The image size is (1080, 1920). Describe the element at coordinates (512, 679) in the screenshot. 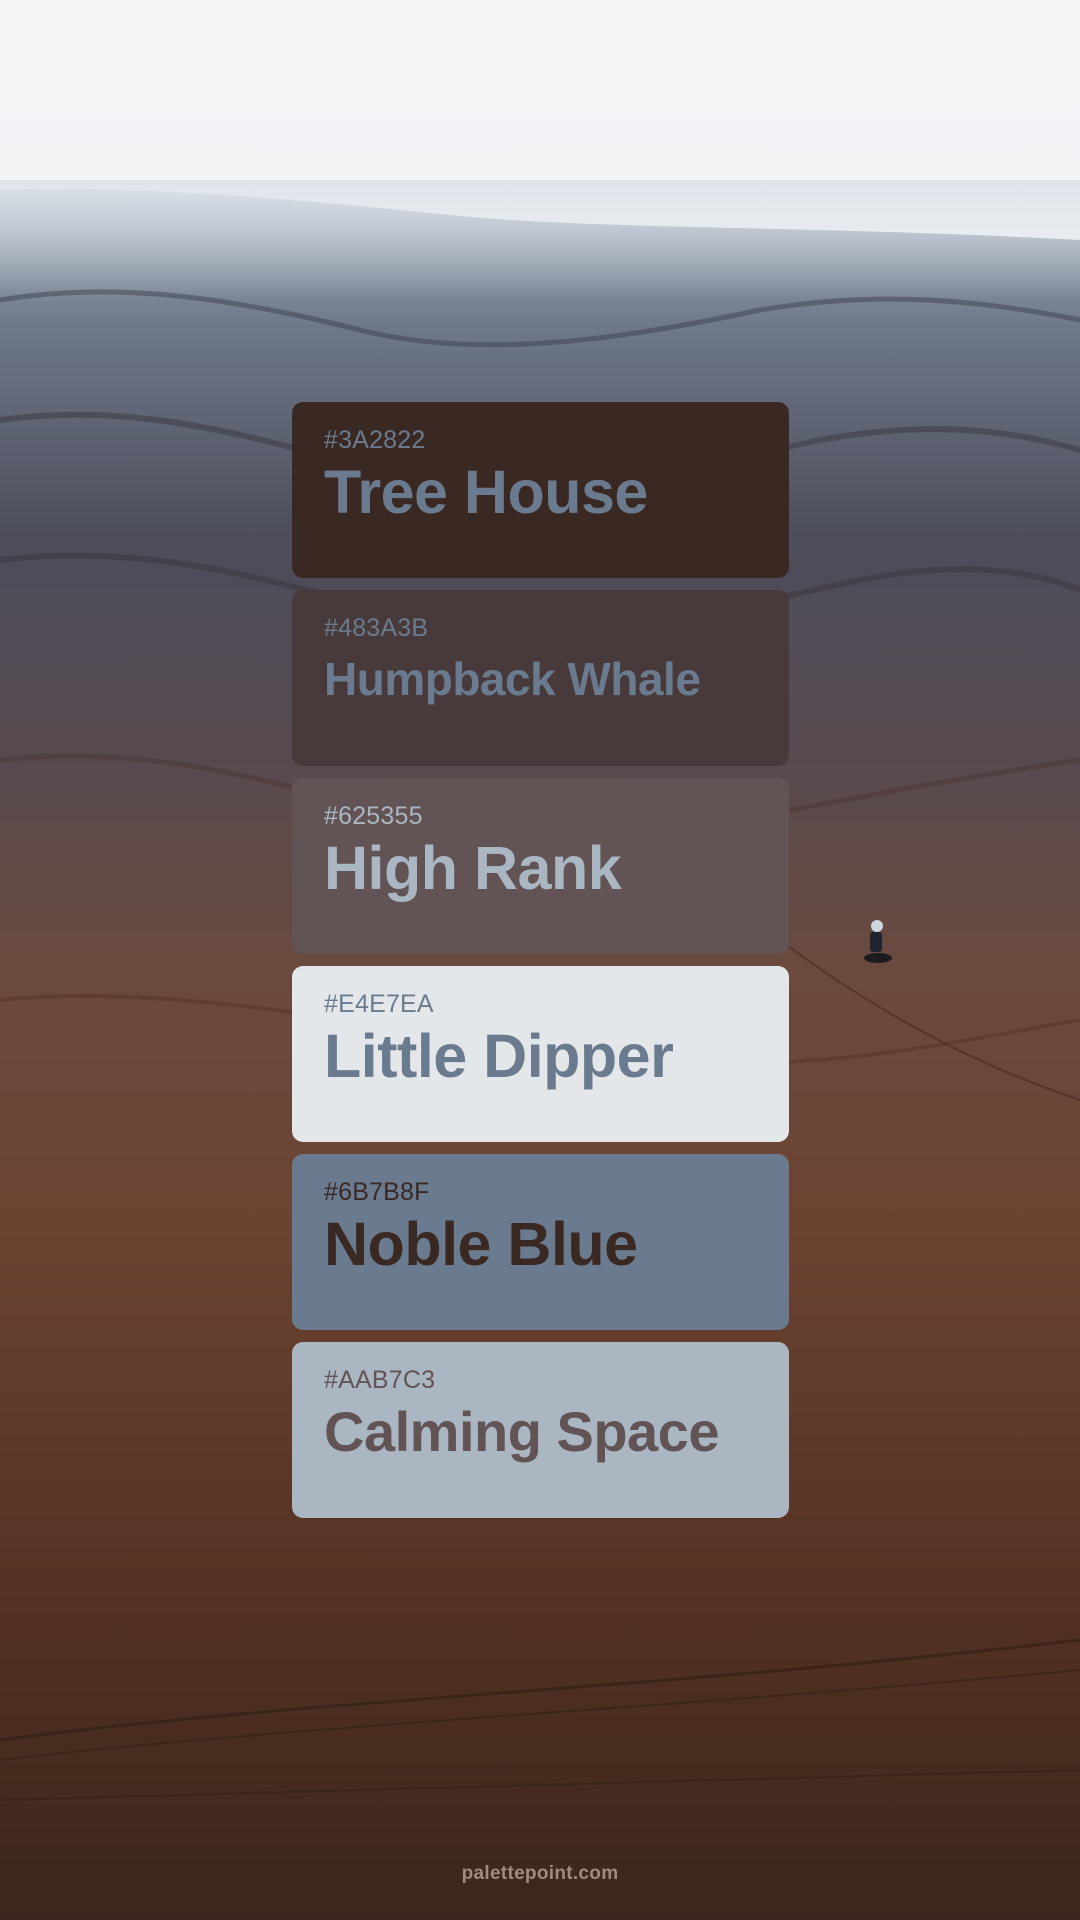

I see `swatch-name: Humpback Whale` at that location.